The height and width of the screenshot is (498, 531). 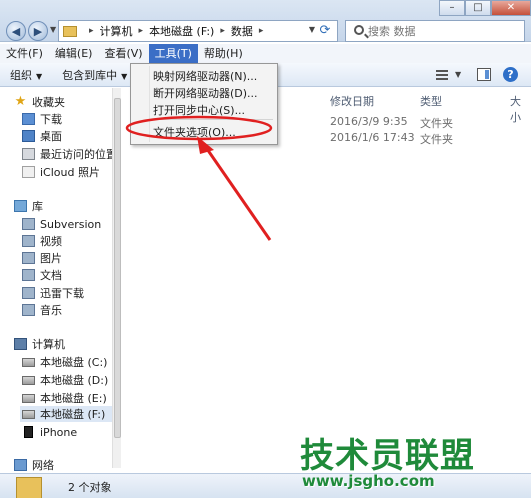 What do you see at coordinates (443, 31) in the screenshot?
I see `search-input` at bounding box center [443, 31].